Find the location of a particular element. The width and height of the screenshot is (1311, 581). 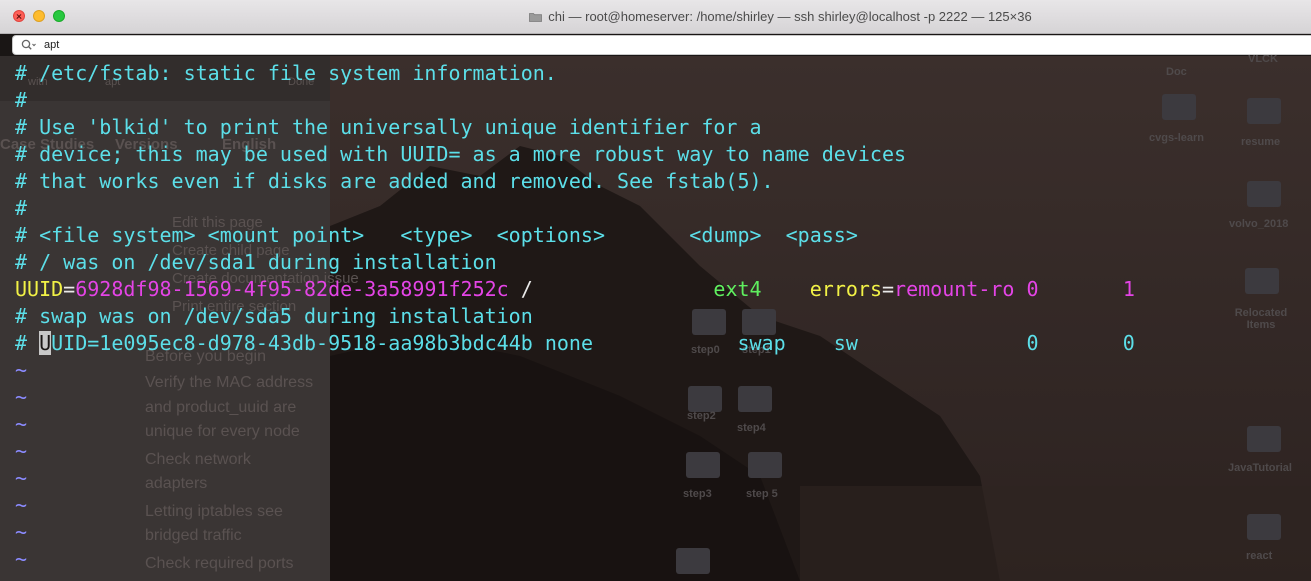

dump-value: 0 is located at coordinates (1026, 289).